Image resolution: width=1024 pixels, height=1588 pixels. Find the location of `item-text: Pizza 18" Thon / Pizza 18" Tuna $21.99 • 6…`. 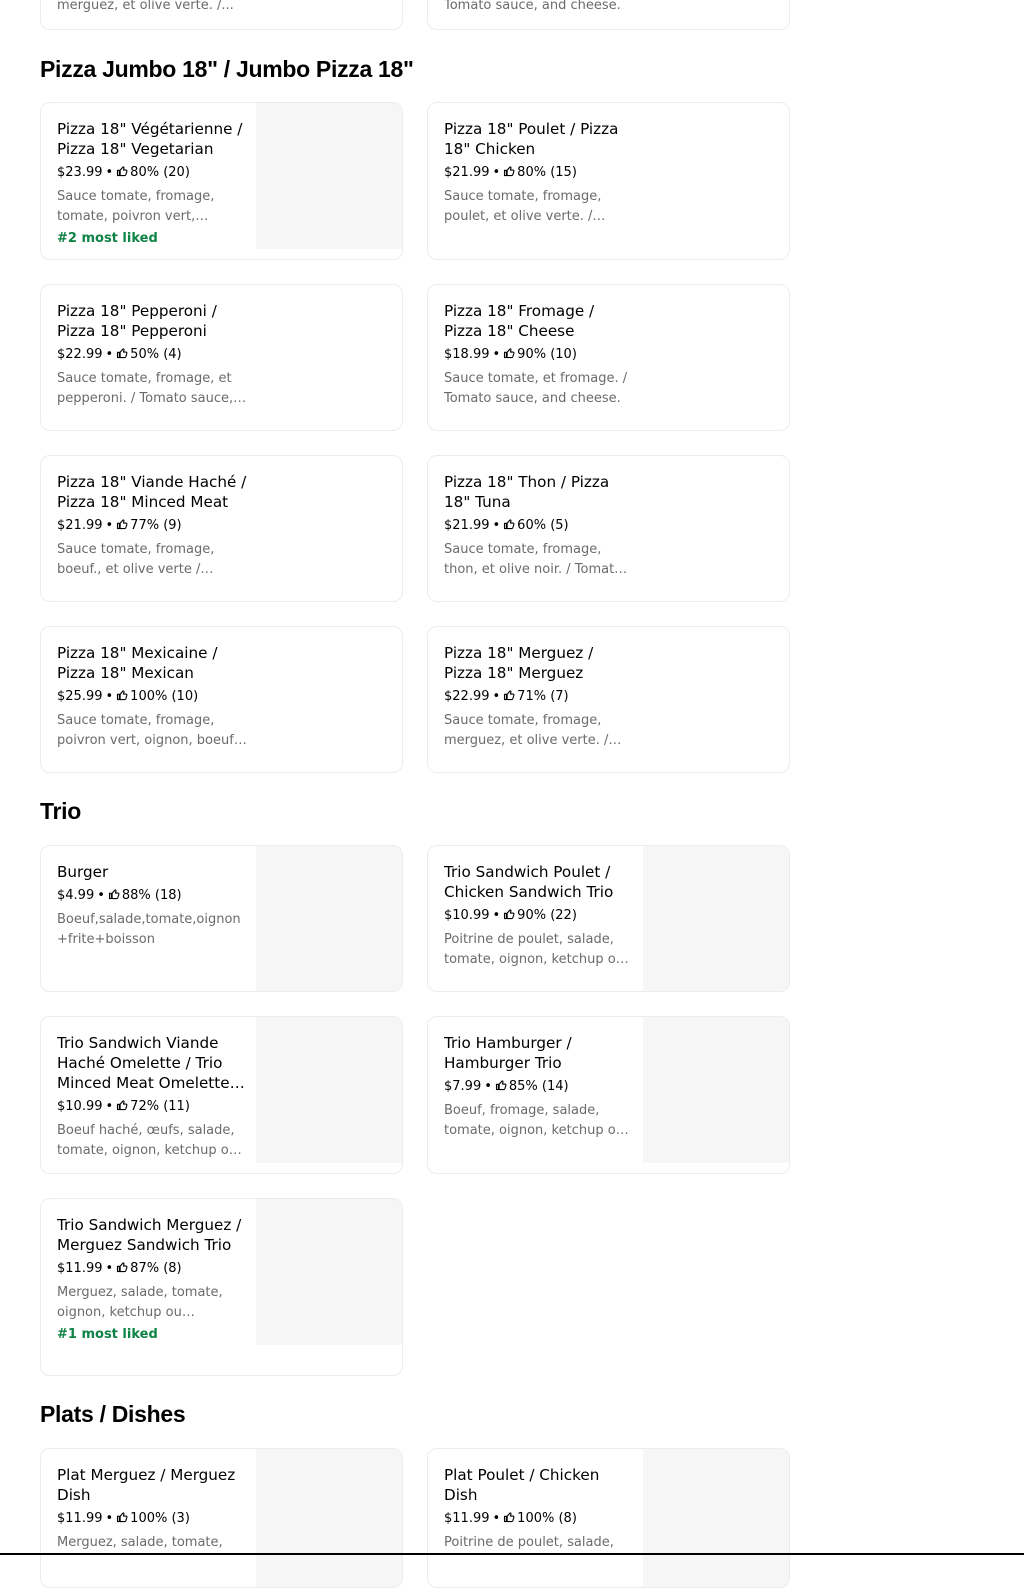

item-text: Pizza 18" Thon / Pizza 18" Tuna $21.99 • 6… is located at coordinates (539, 526).